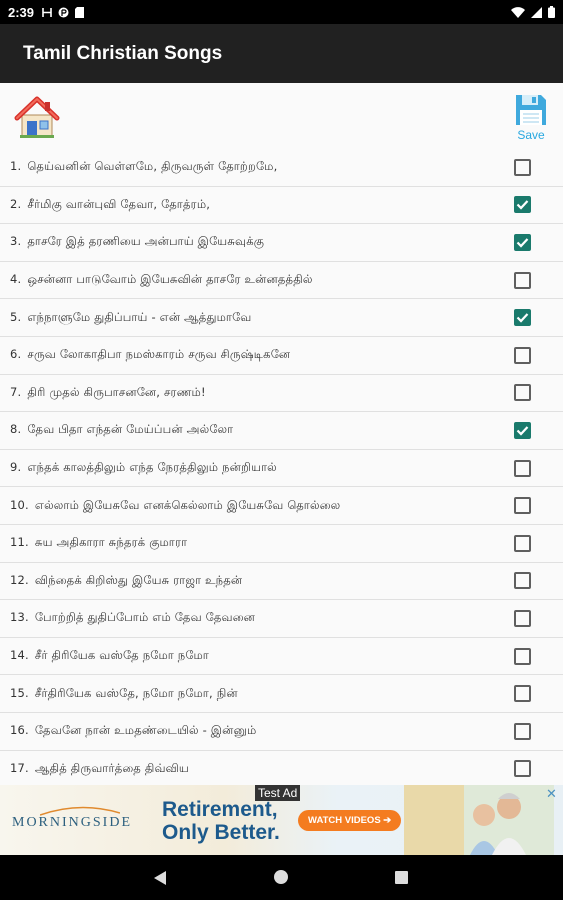 The width and height of the screenshot is (563, 900). I want to click on song-number: 2., so click(16, 203).